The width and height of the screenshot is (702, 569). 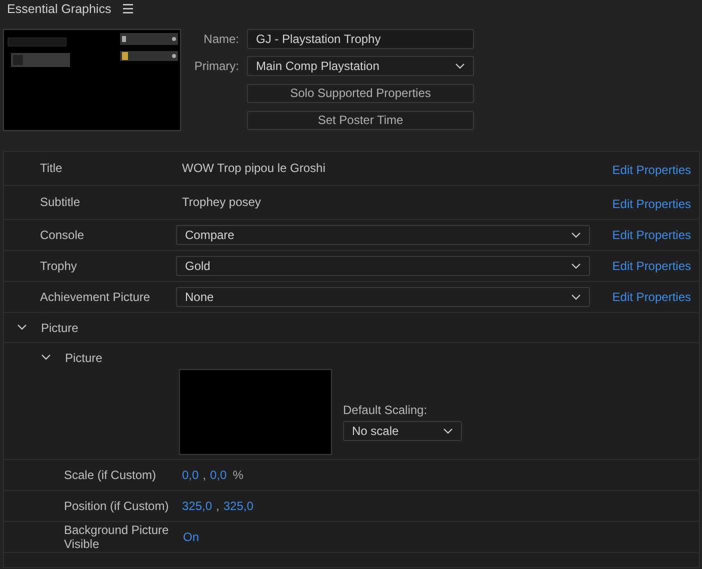 What do you see at coordinates (128, 9) in the screenshot?
I see `menu-icon` at bounding box center [128, 9].